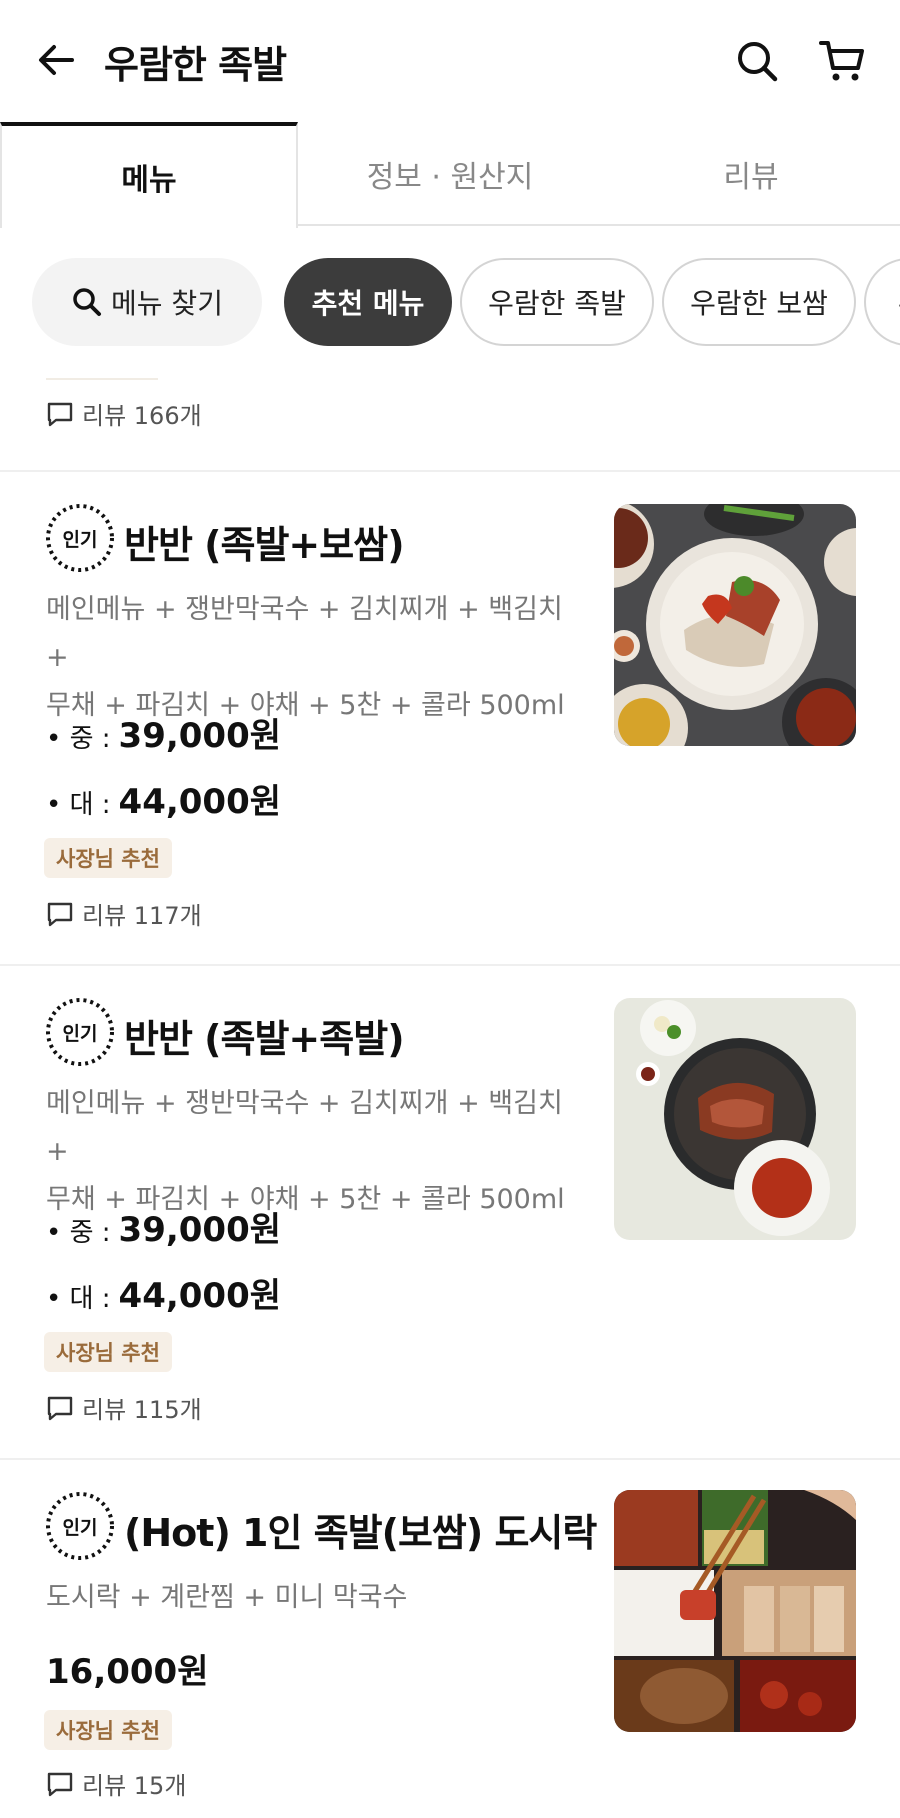  What do you see at coordinates (264, 545) in the screenshot?
I see `item-name: 반반 (족발+보쌈)` at bounding box center [264, 545].